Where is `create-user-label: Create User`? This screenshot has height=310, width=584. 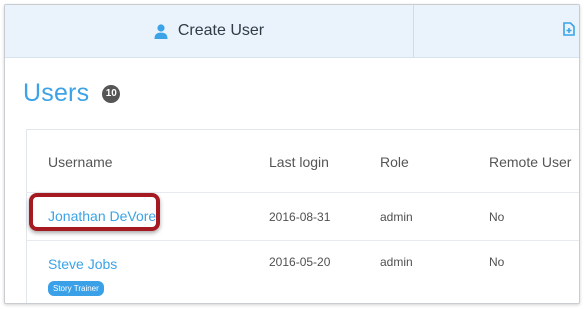 create-user-label: Create User is located at coordinates (221, 30).